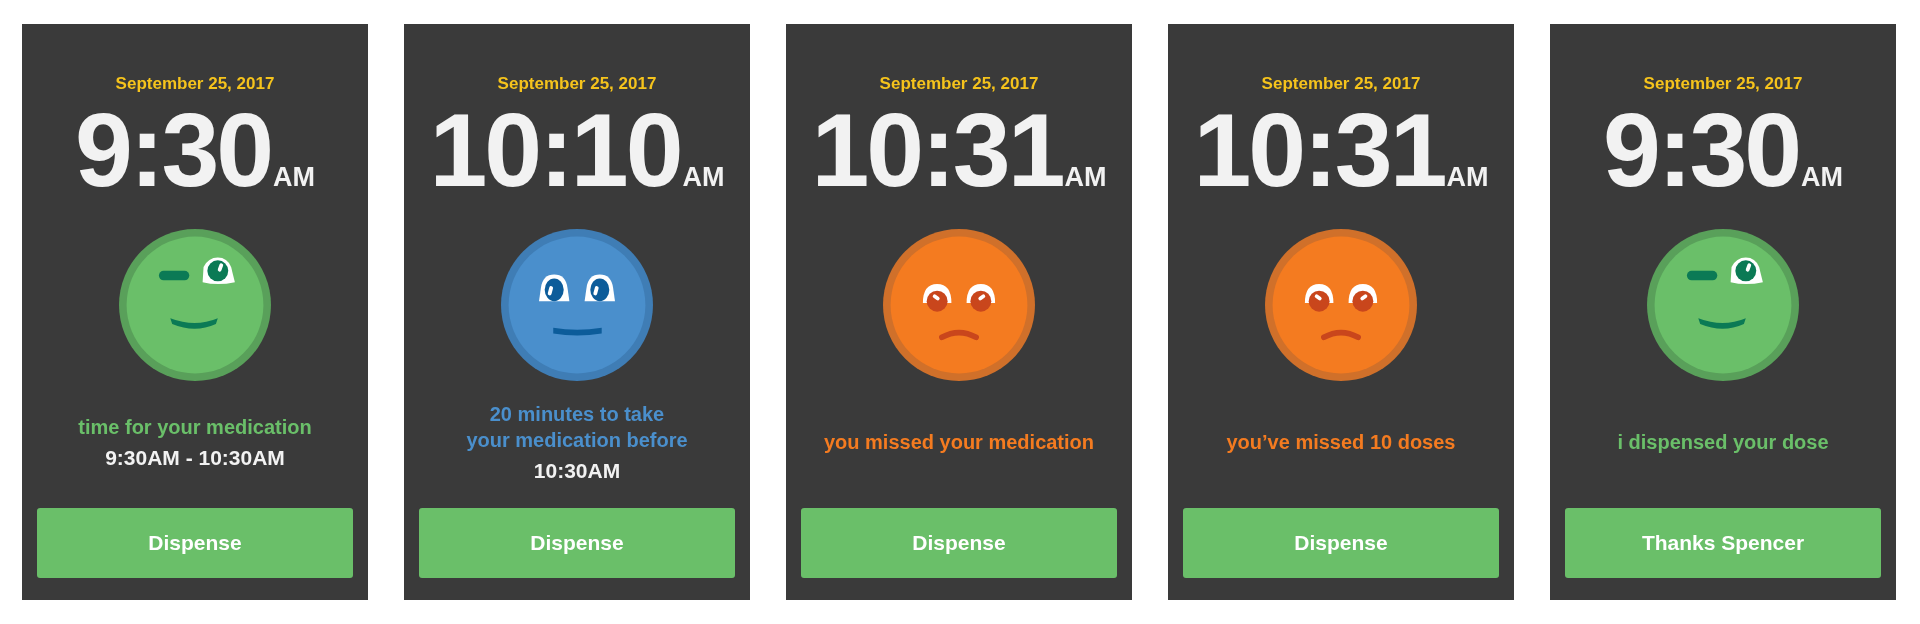  Describe the element at coordinates (555, 151) in the screenshot. I see `clock-time: 10:10` at that location.